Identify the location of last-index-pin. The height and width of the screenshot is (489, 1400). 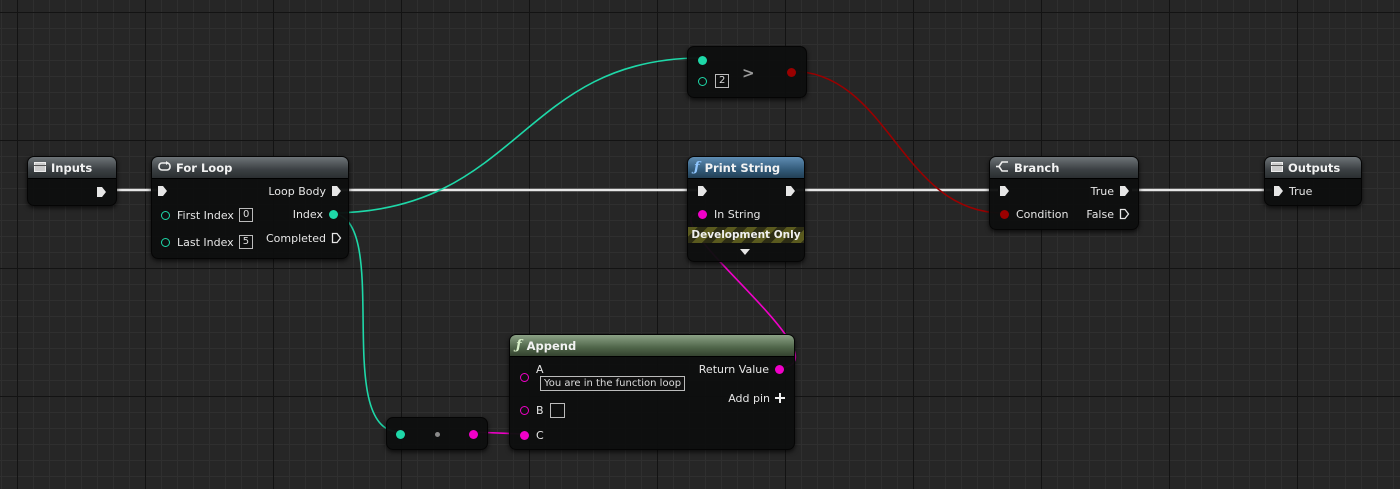
(165, 242).